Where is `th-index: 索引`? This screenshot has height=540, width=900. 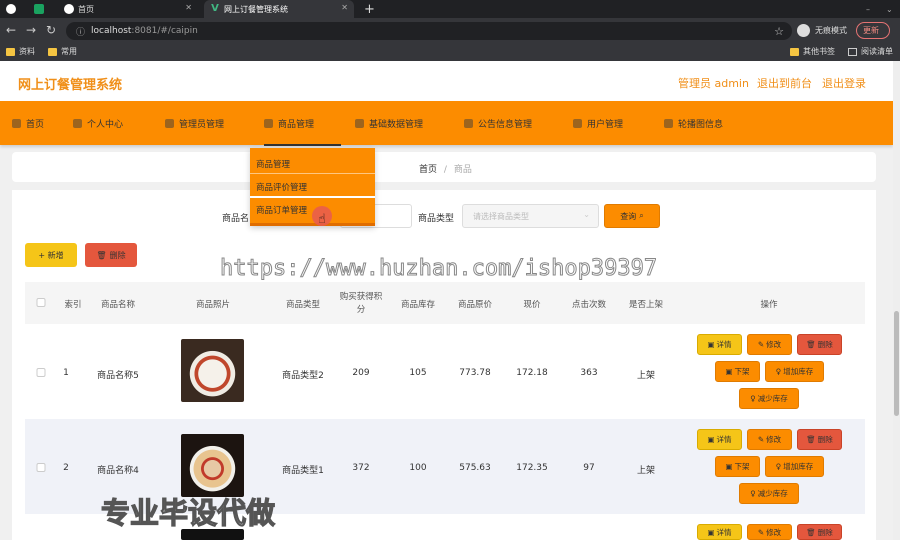
th-index: 索引 is located at coordinates (73, 305).